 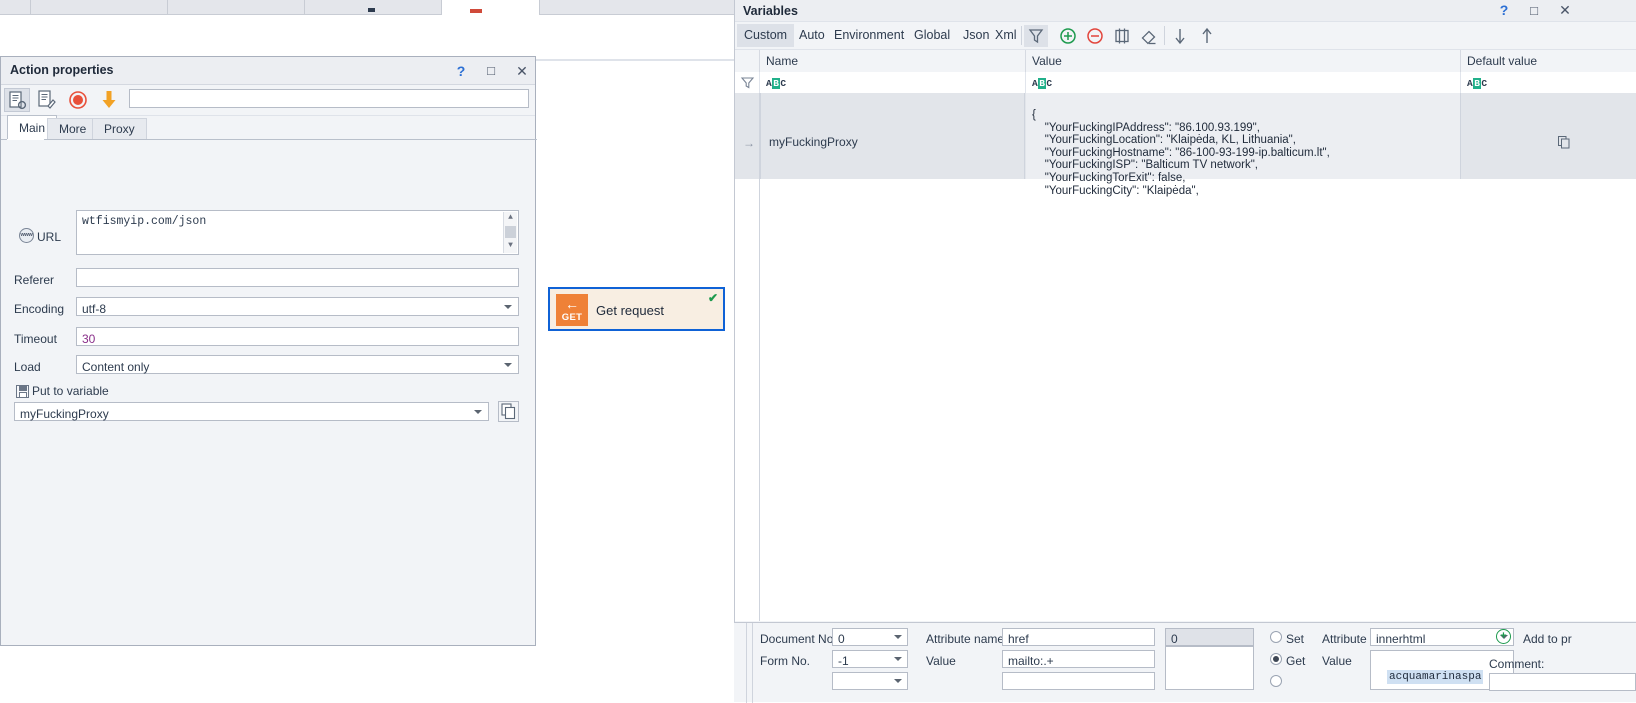 I want to click on attribute-name-input: href, so click(x=1078, y=637).